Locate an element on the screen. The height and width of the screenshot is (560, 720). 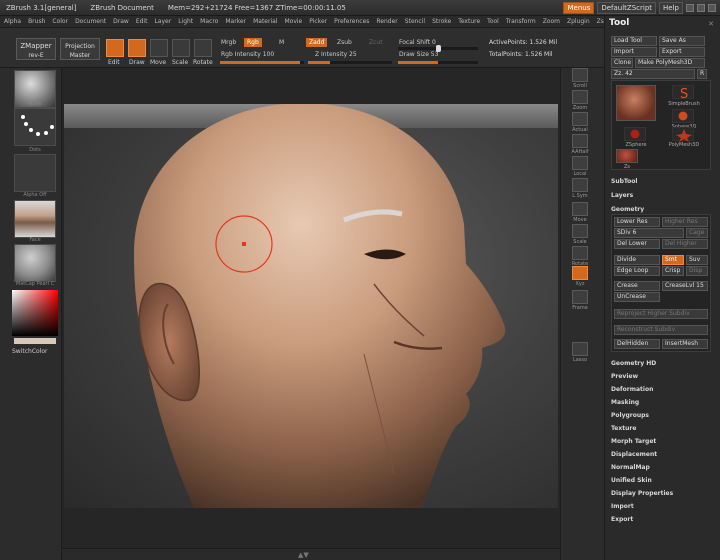
export-button: Export is located at coordinates (682, 52).